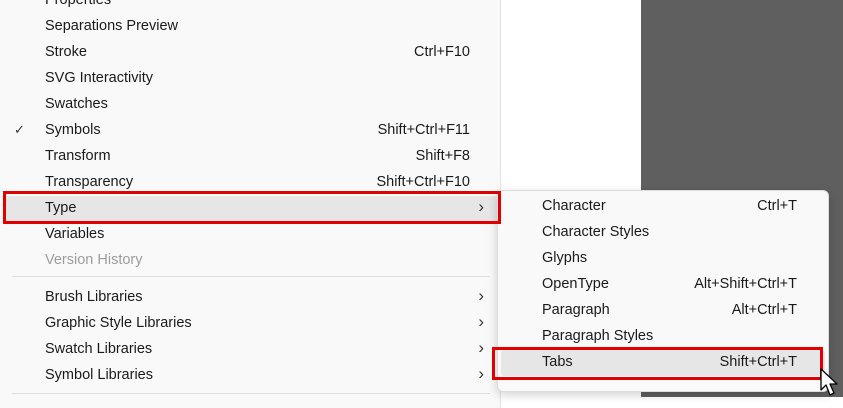 This screenshot has height=408, width=843. I want to click on menu-item-label: Transparency, so click(89, 182).